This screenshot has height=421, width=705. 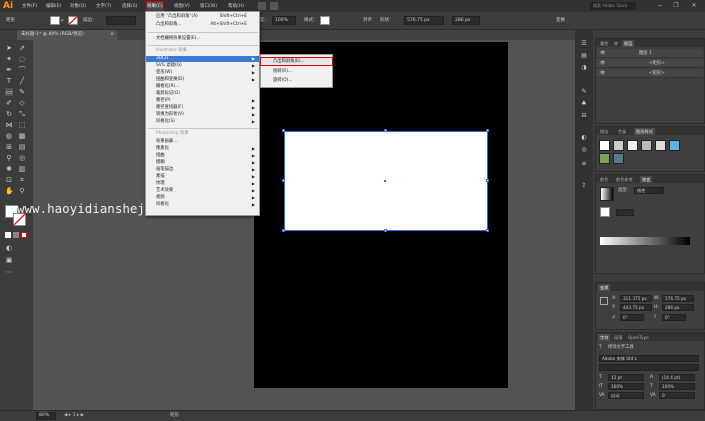 I want to click on more-tools-icon: ⋯, so click(x=9, y=272).